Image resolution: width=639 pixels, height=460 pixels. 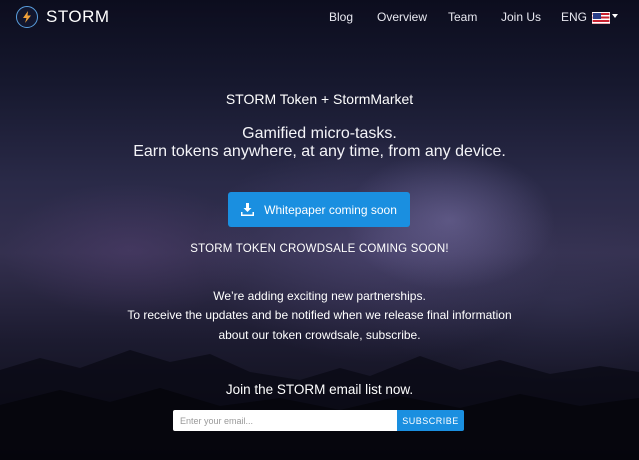 I want to click on email-input, so click(x=285, y=420).